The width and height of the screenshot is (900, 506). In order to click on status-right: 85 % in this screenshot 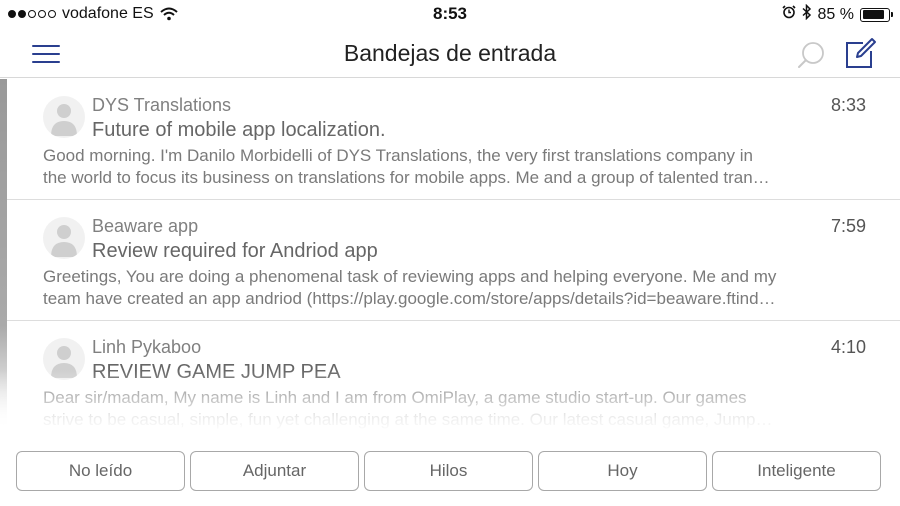, I will do `click(837, 14)`.